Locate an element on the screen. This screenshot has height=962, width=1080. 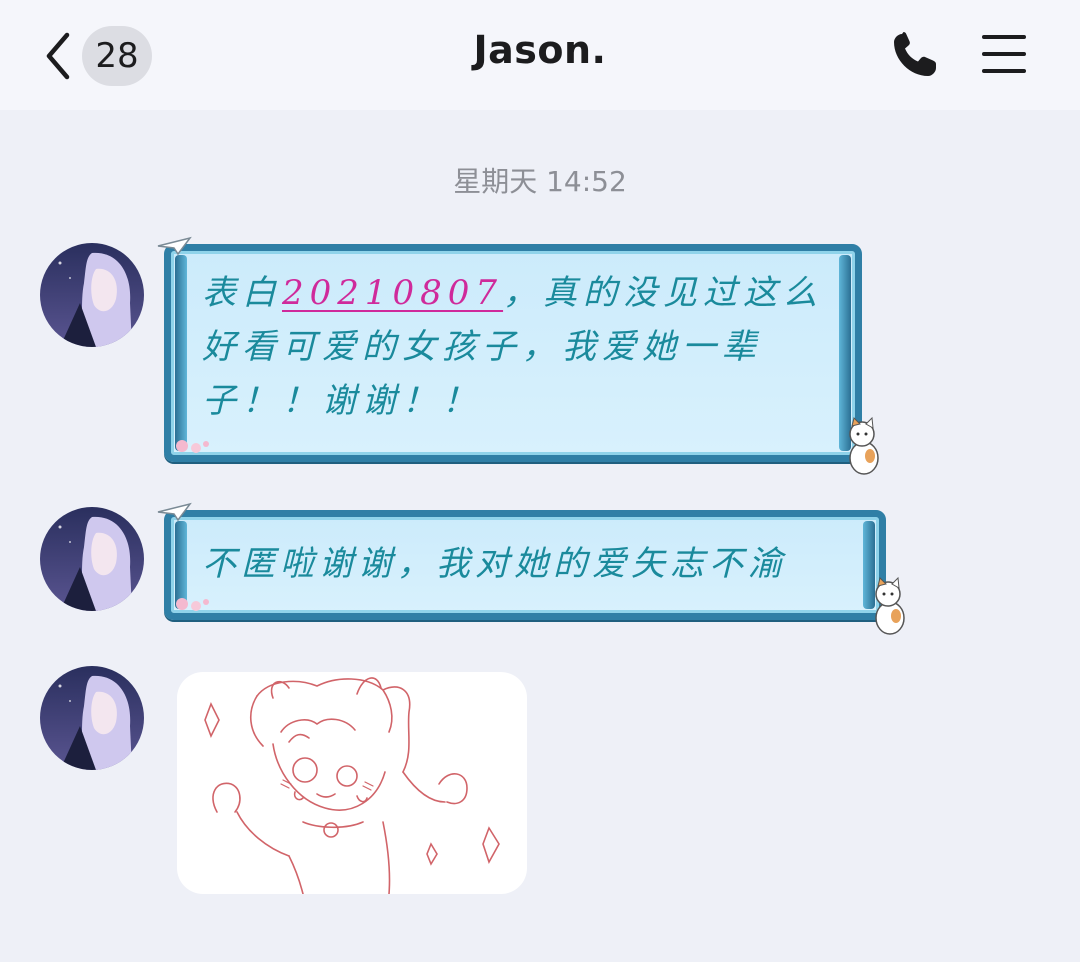
unread-count-badge: 28 is located at coordinates (117, 56).